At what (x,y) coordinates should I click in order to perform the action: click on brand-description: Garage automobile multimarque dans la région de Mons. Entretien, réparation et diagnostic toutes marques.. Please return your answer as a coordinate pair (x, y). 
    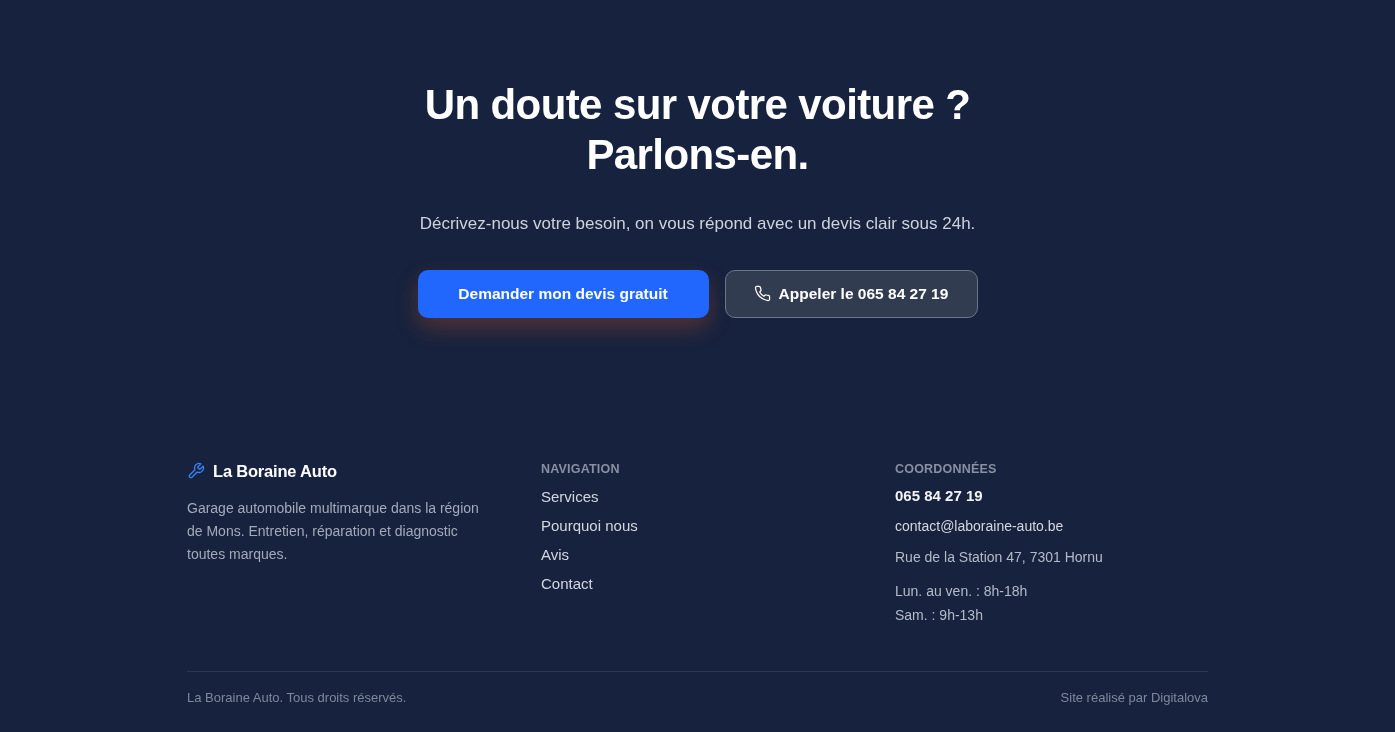
    Looking at the image, I should click on (333, 532).